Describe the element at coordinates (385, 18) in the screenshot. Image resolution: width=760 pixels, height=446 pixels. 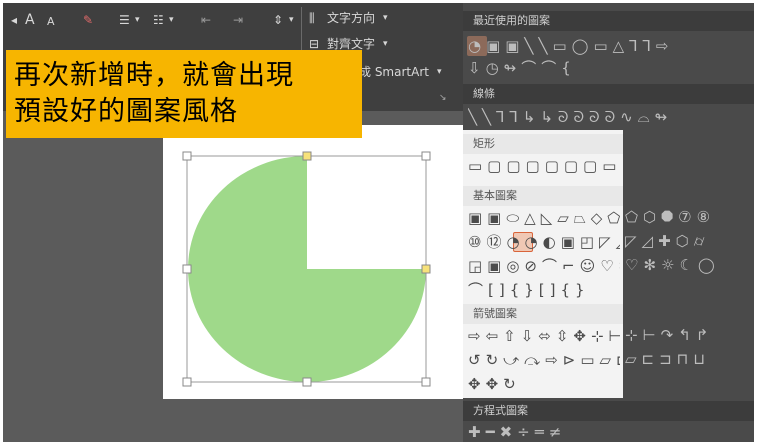
I see `text-direction-dropdown-arrow: ▾` at that location.